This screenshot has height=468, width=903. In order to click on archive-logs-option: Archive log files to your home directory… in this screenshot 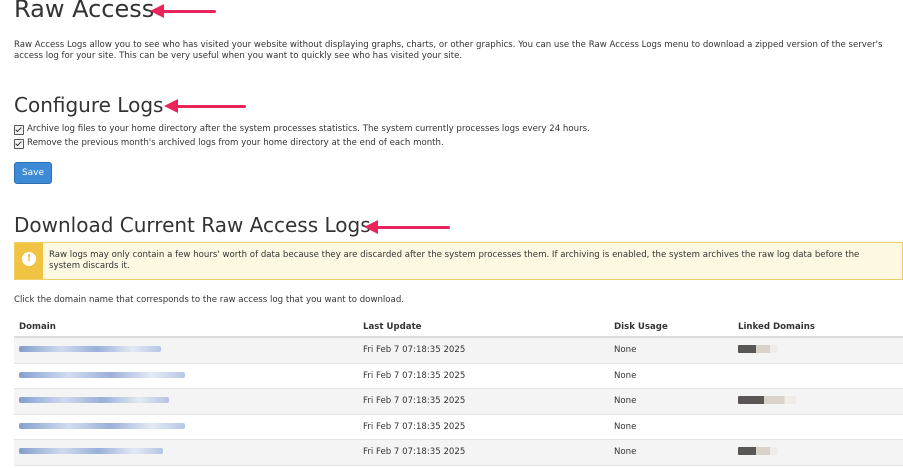, I will do `click(302, 129)`.